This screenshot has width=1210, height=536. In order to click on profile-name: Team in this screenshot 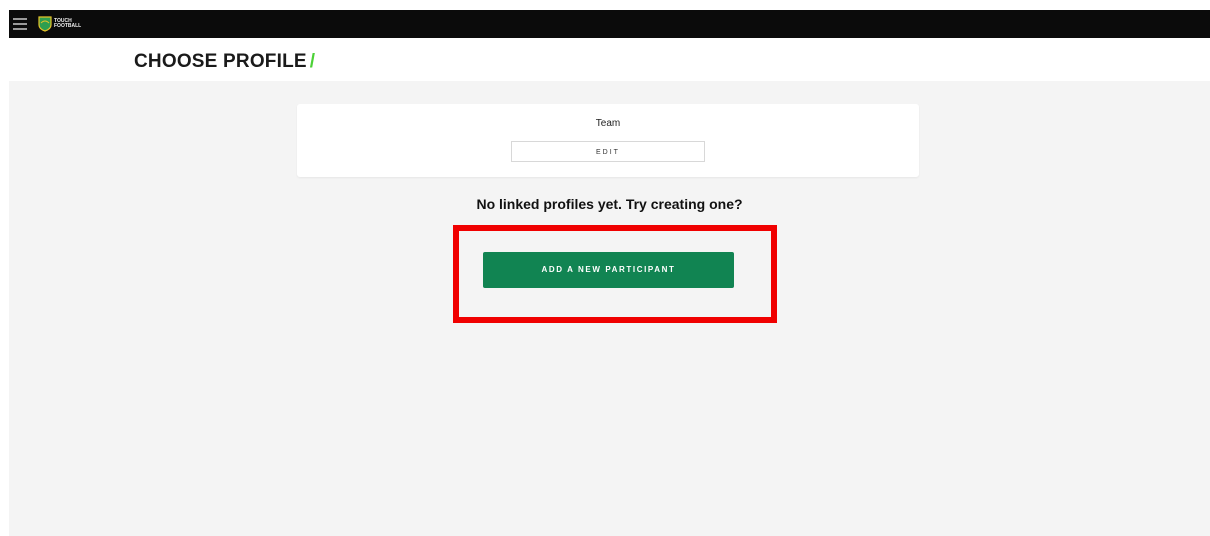, I will do `click(608, 123)`.